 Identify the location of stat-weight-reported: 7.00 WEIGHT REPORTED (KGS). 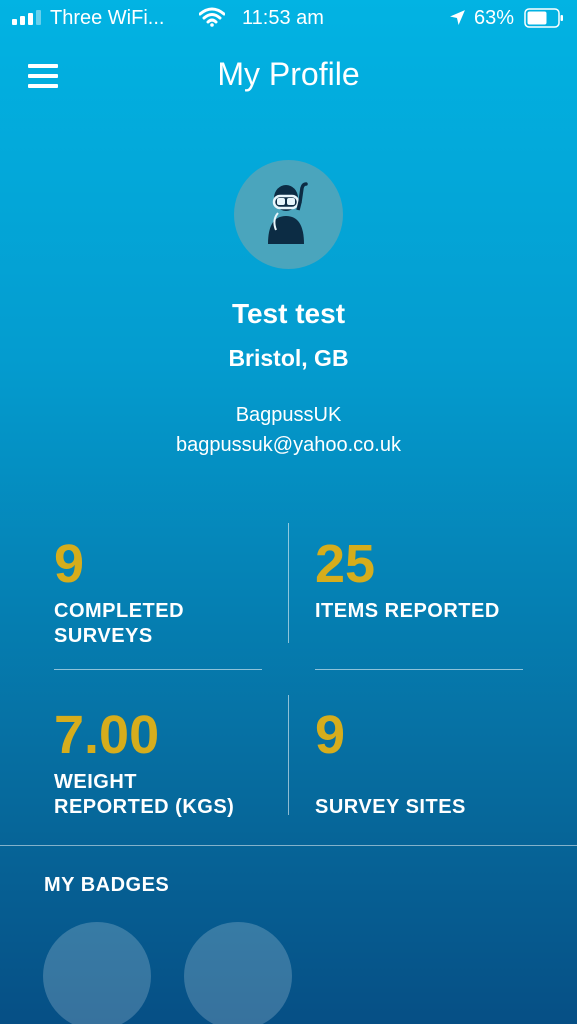
(144, 764).